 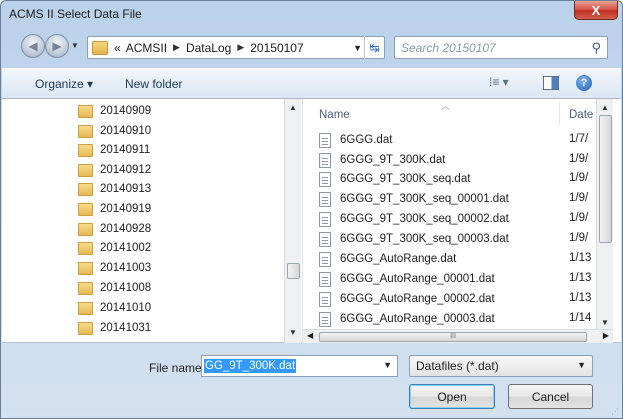 What do you see at coordinates (114, 248) in the screenshot?
I see `nav-folder: 20141002` at bounding box center [114, 248].